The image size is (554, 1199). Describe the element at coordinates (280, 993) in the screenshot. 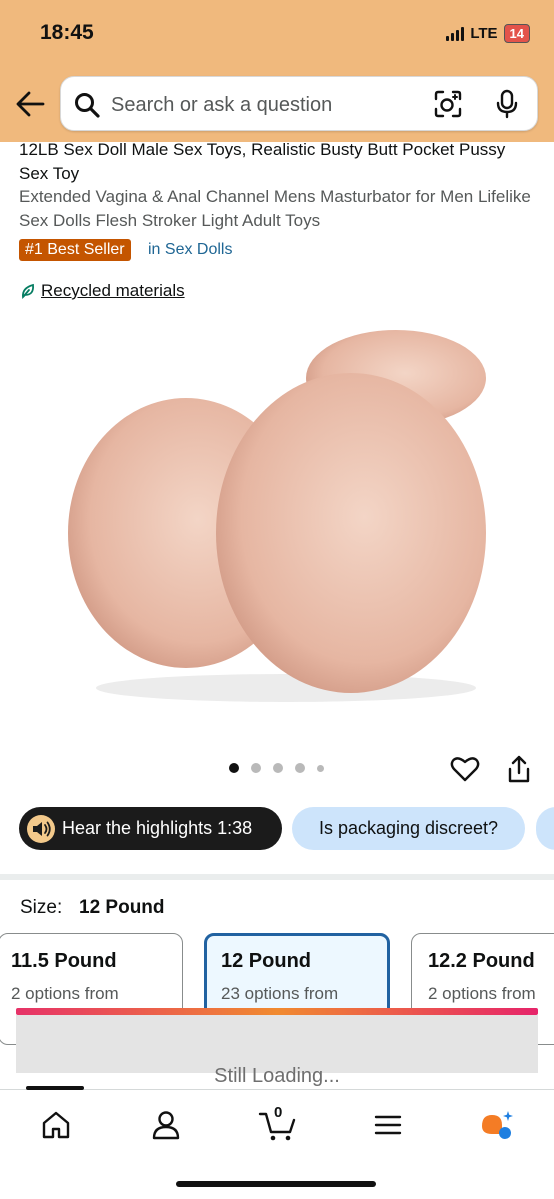

I see `size-option-sub: 23 options from` at that location.